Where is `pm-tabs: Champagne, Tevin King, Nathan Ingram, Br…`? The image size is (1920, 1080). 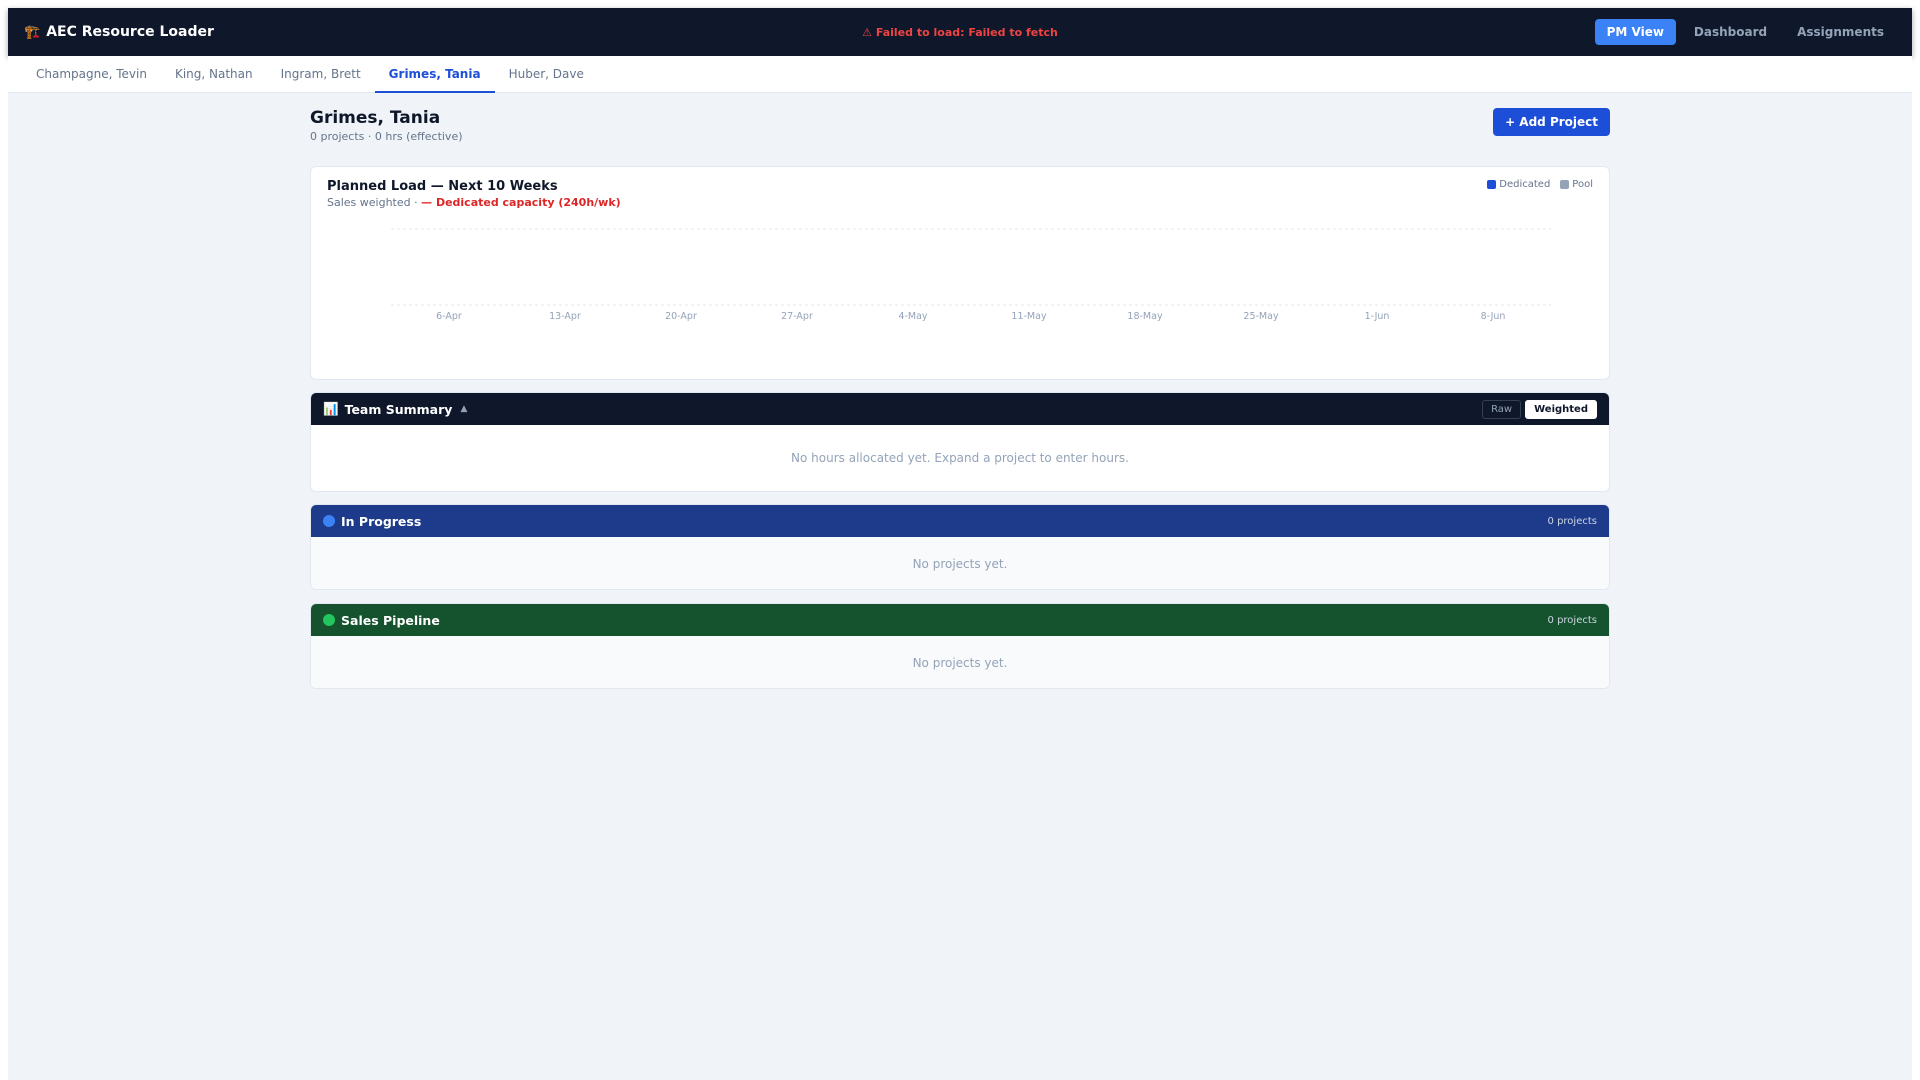 pm-tabs: Champagne, Tevin King, Nathan Ingram, Br… is located at coordinates (960, 74).